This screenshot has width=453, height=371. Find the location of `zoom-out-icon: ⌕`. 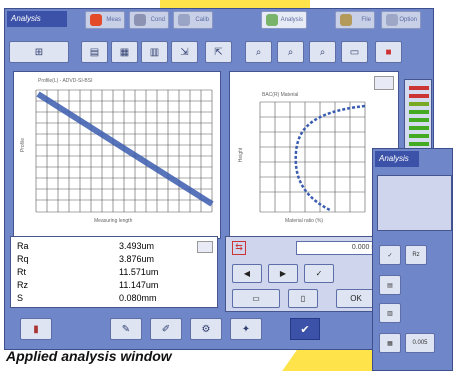

zoom-out-icon: ⌕ is located at coordinates (322, 52).